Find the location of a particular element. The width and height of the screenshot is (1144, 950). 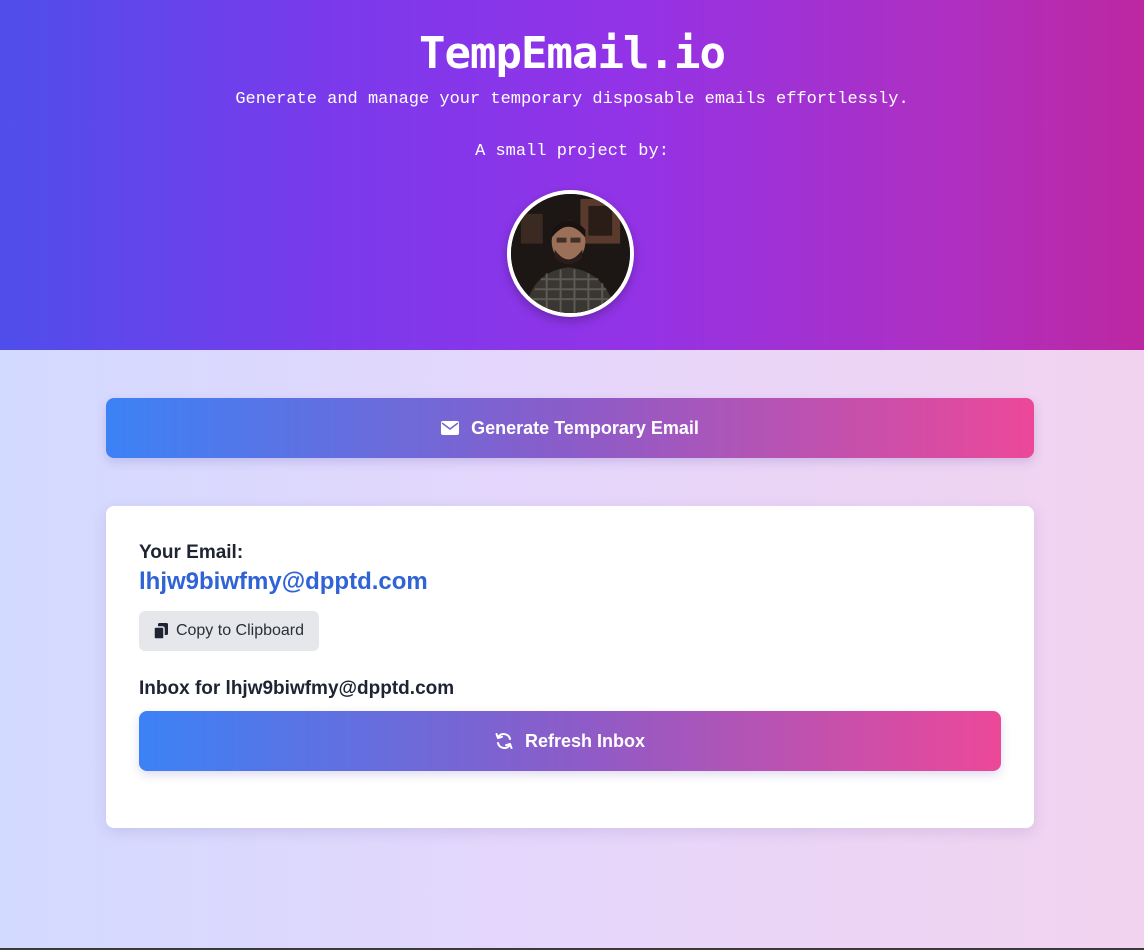

author-avatar-photo is located at coordinates (570, 253).